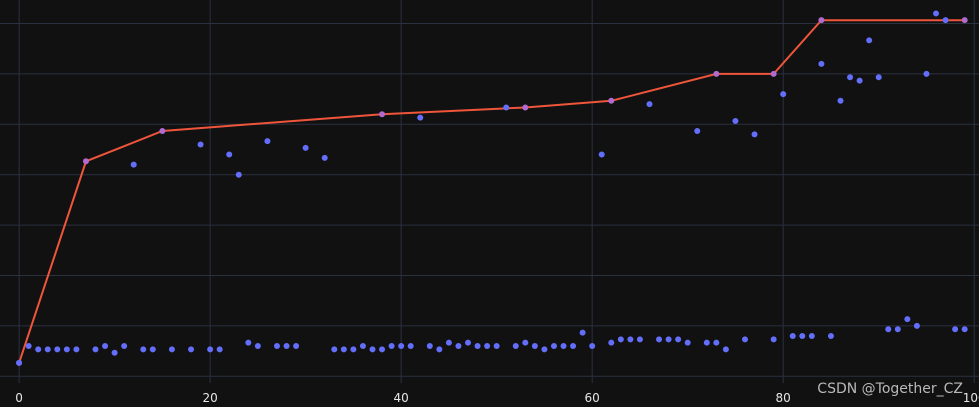 The image size is (979, 407). Describe the element at coordinates (971, 398) in the screenshot. I see `x-tick-label-5: 100` at that location.